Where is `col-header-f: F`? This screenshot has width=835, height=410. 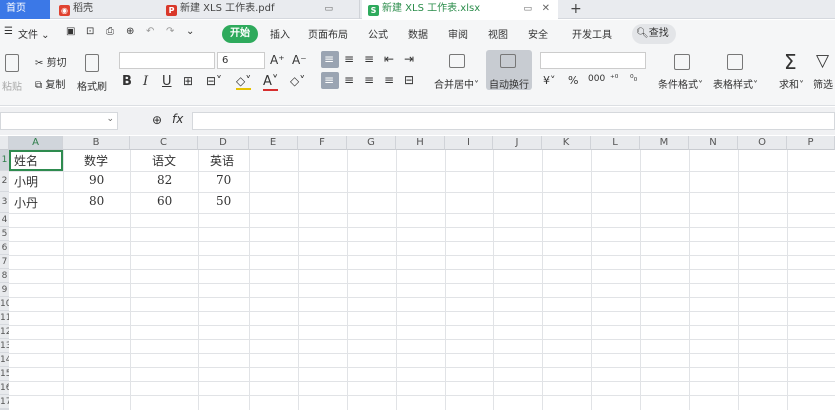 col-header-f: F is located at coordinates (322, 143).